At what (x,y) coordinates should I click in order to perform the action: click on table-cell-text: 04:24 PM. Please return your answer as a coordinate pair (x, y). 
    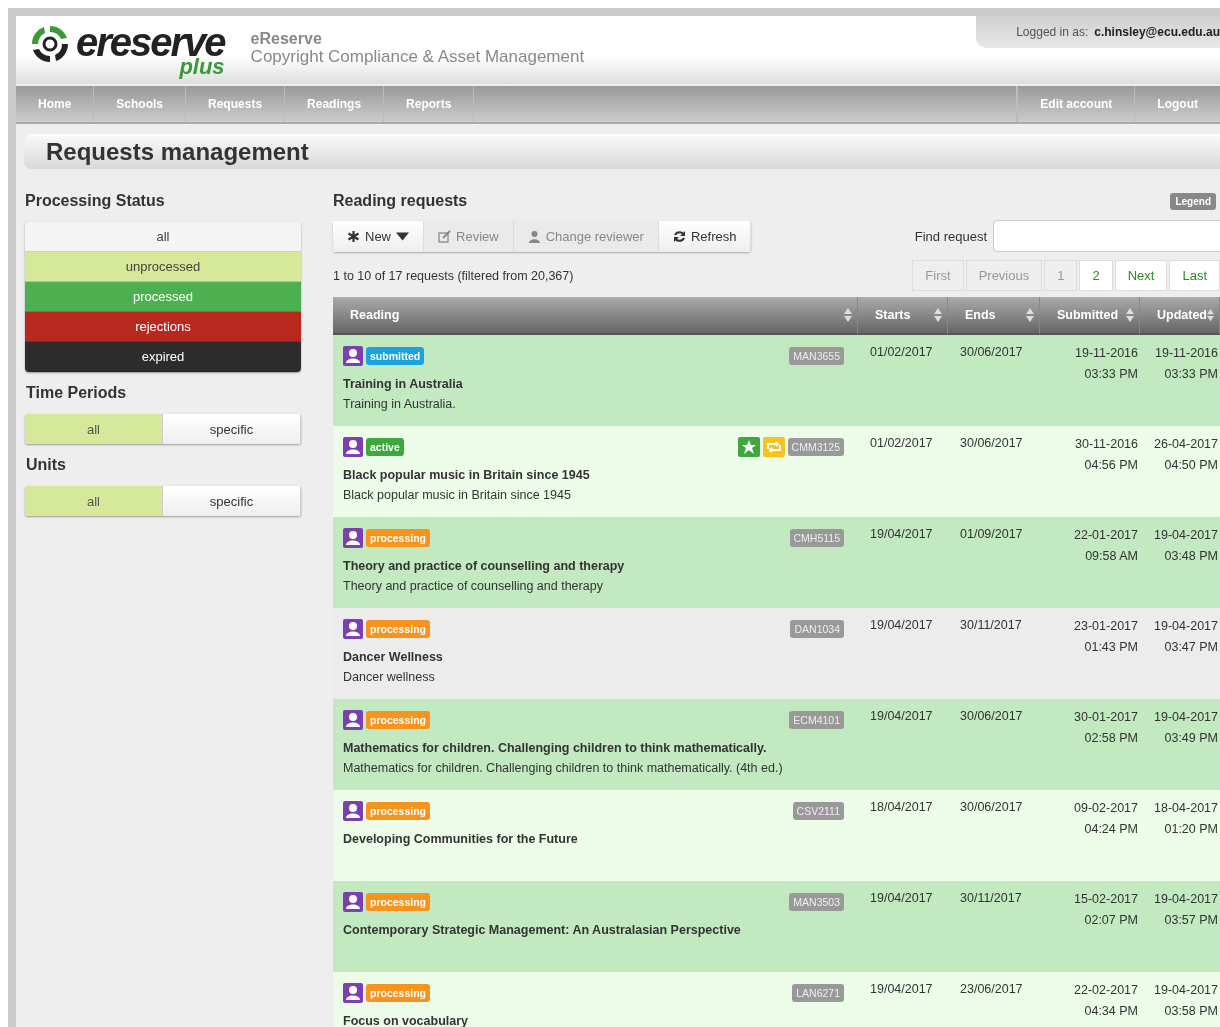
    Looking at the image, I should click on (1110, 829).